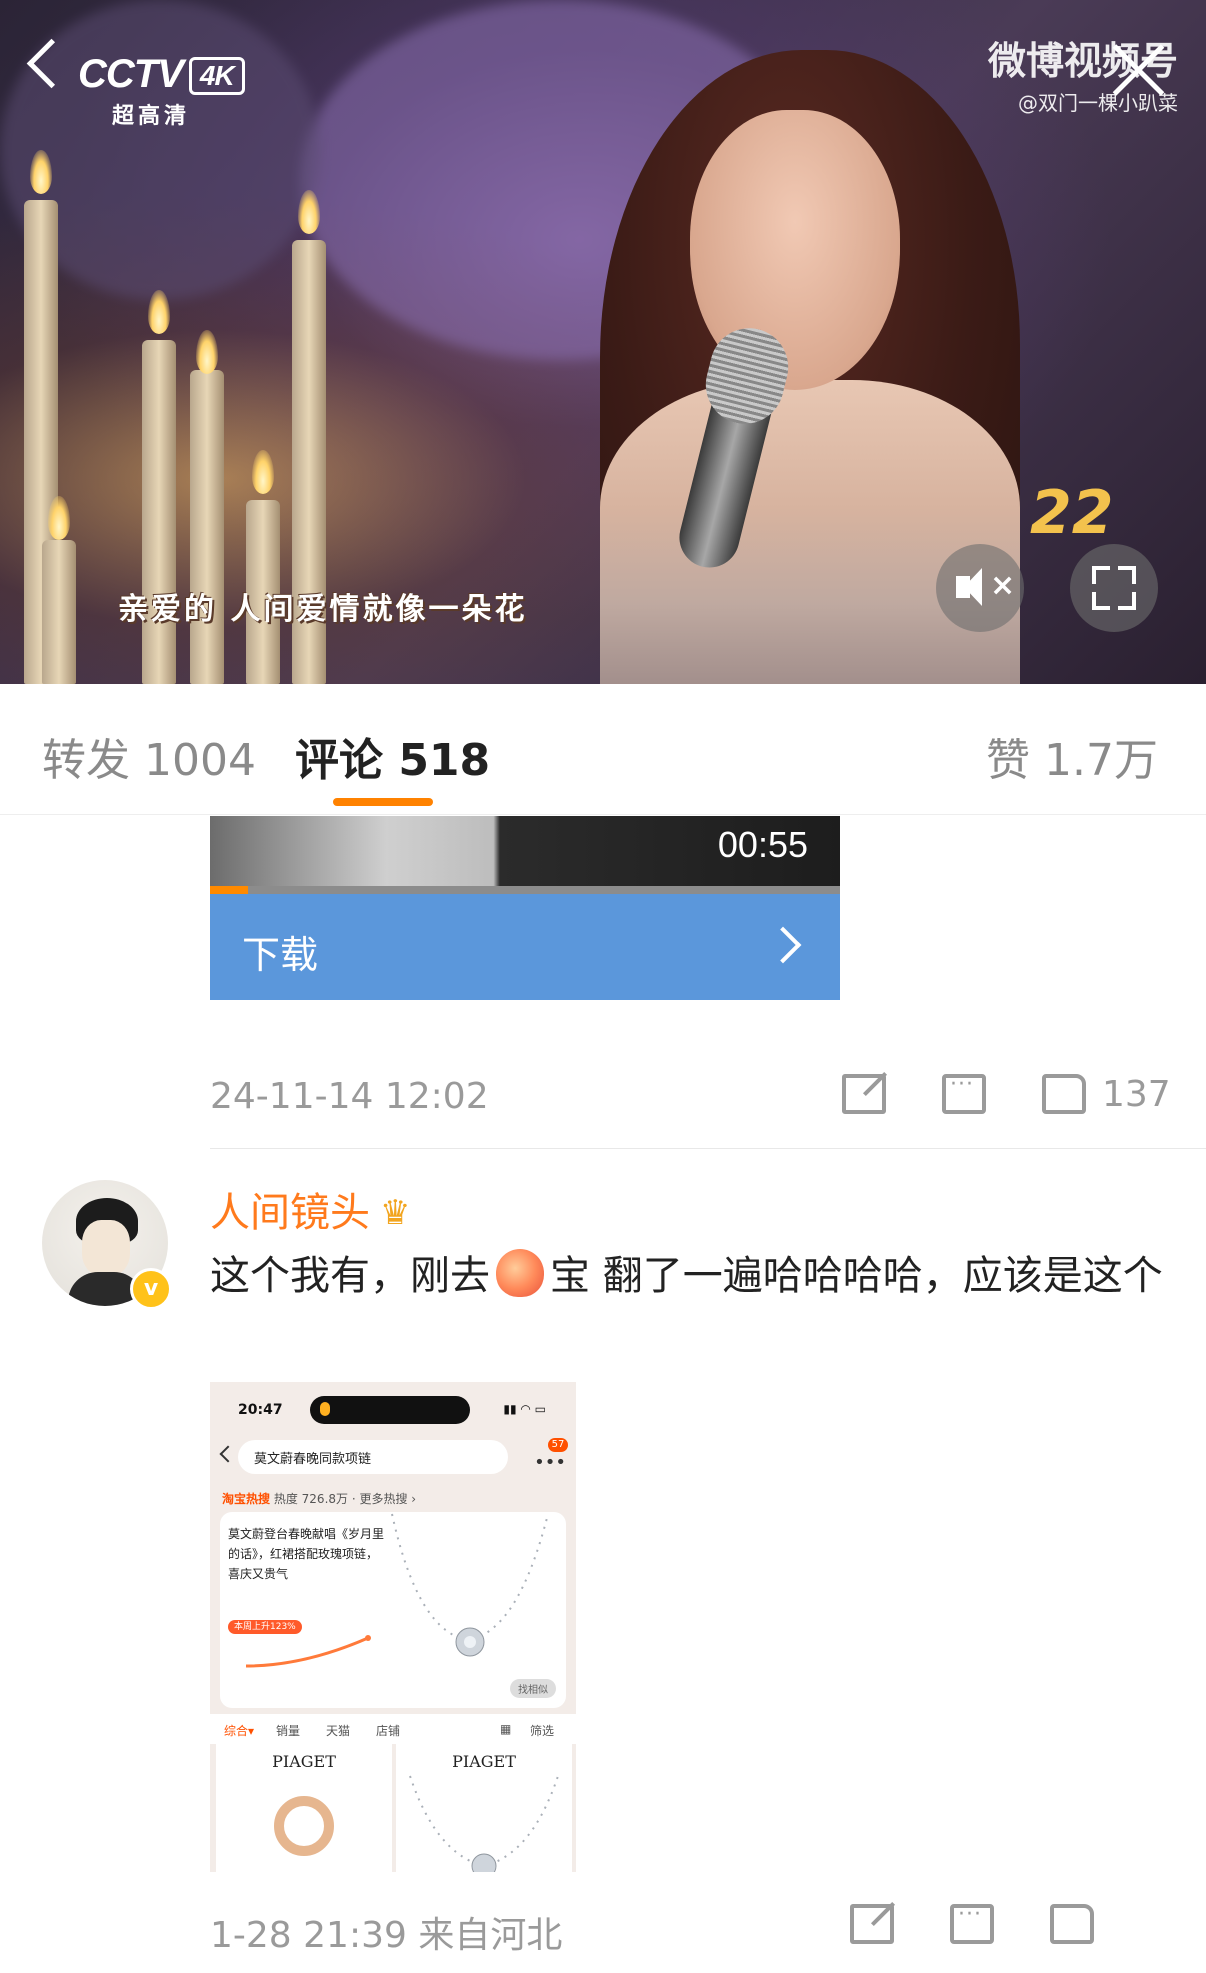 This screenshot has width=1206, height=1973. I want to click on quality-text: 超高清, so click(151, 116).